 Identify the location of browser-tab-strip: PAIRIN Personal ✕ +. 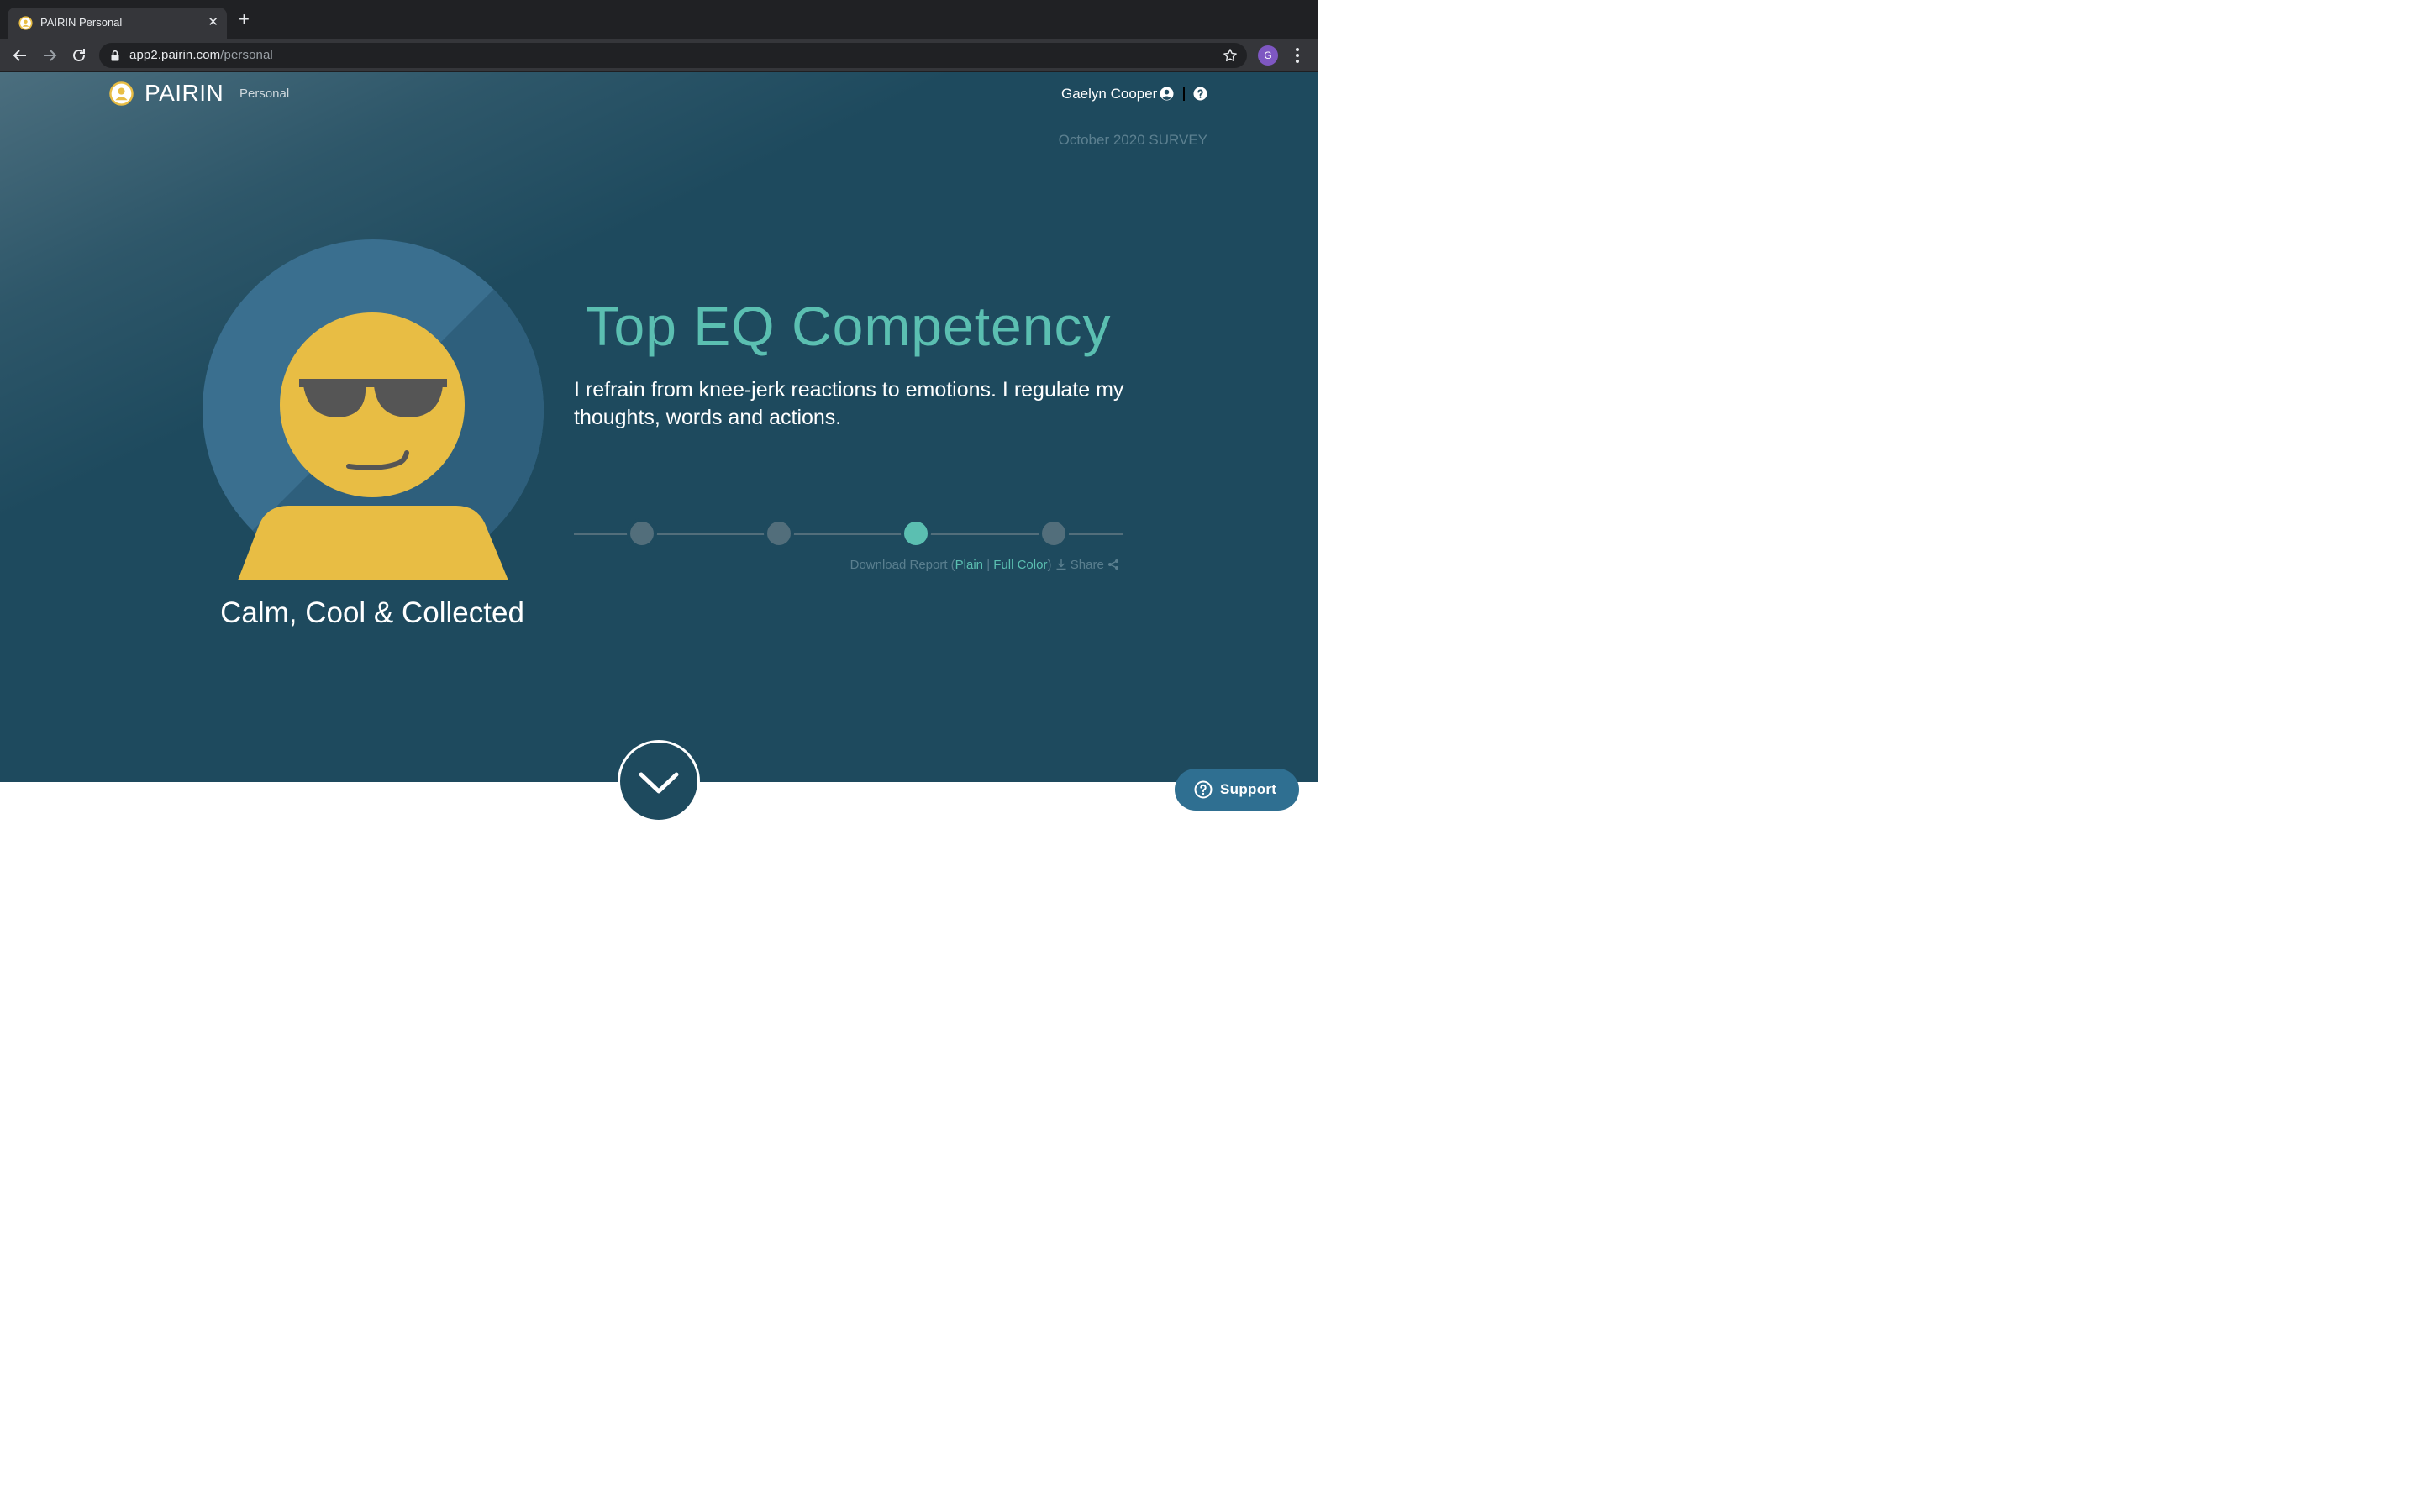
(659, 19).